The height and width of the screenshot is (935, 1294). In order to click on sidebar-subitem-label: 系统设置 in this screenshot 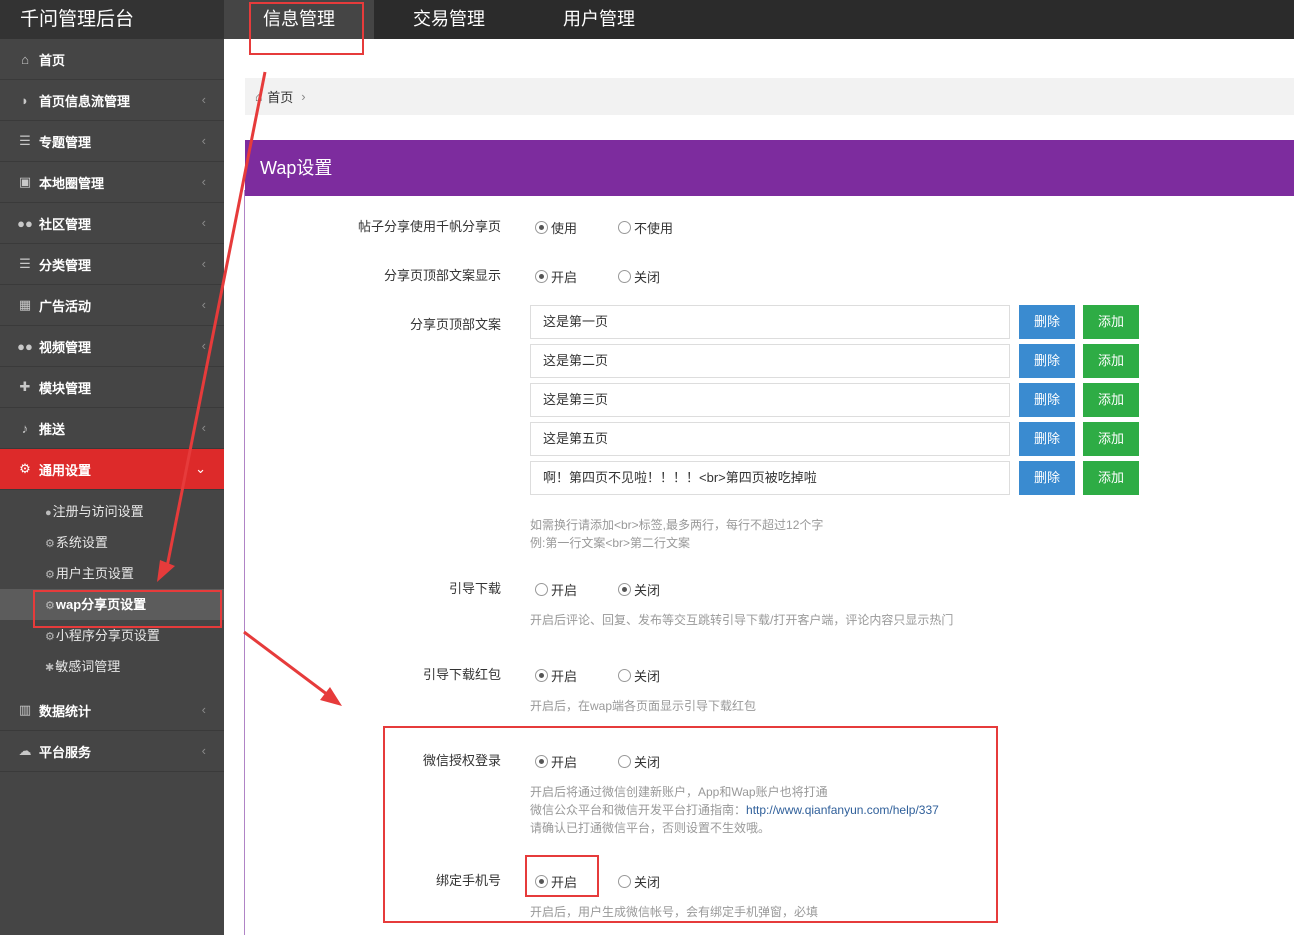, I will do `click(81, 542)`.